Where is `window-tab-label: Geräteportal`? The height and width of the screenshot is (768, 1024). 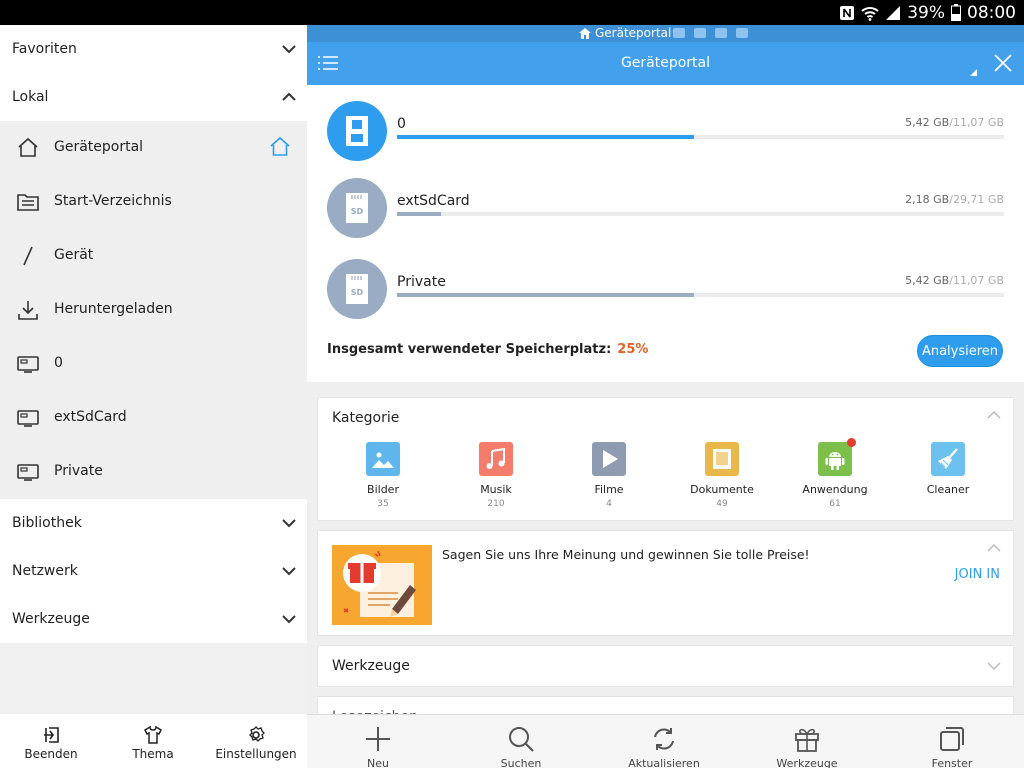
window-tab-label: Geräteportal is located at coordinates (633, 33).